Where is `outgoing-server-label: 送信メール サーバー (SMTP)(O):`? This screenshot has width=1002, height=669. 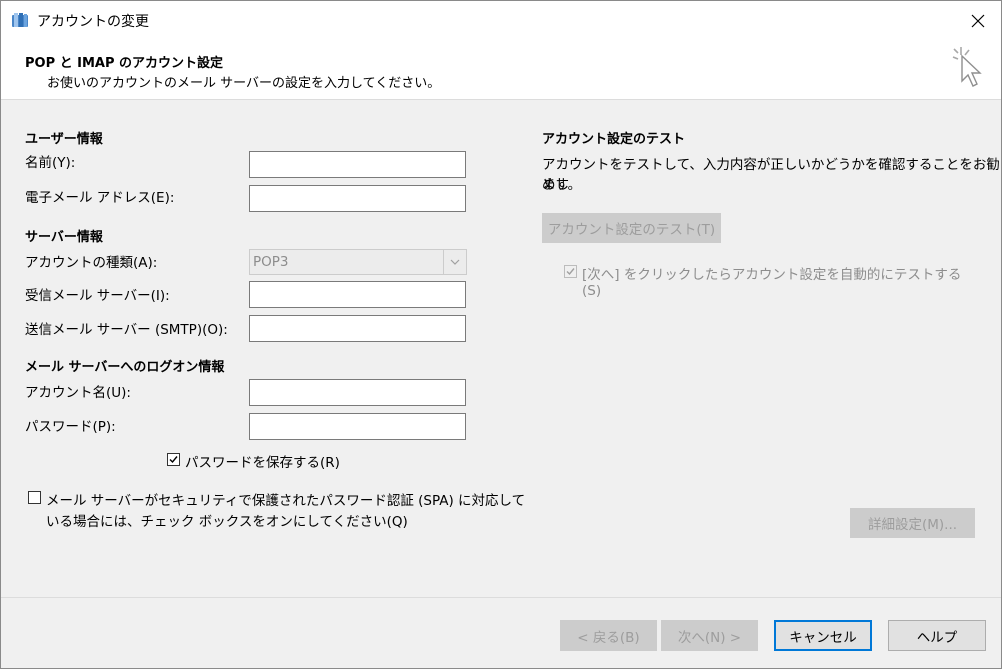 outgoing-server-label: 送信メール サーバー (SMTP)(O): is located at coordinates (126, 330).